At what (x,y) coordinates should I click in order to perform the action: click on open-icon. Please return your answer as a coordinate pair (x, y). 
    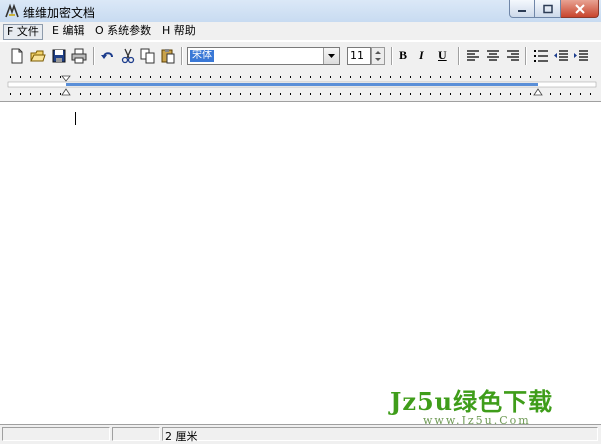
    Looking at the image, I should click on (38, 56).